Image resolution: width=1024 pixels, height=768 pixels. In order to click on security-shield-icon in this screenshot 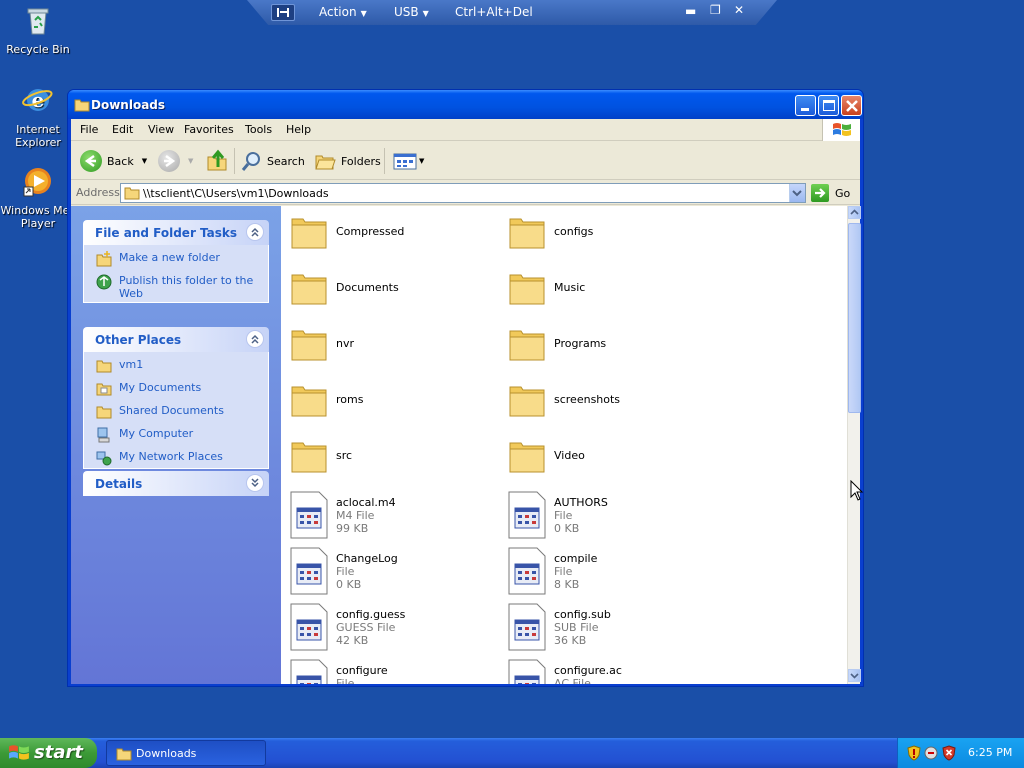, I will do `click(914, 753)`.